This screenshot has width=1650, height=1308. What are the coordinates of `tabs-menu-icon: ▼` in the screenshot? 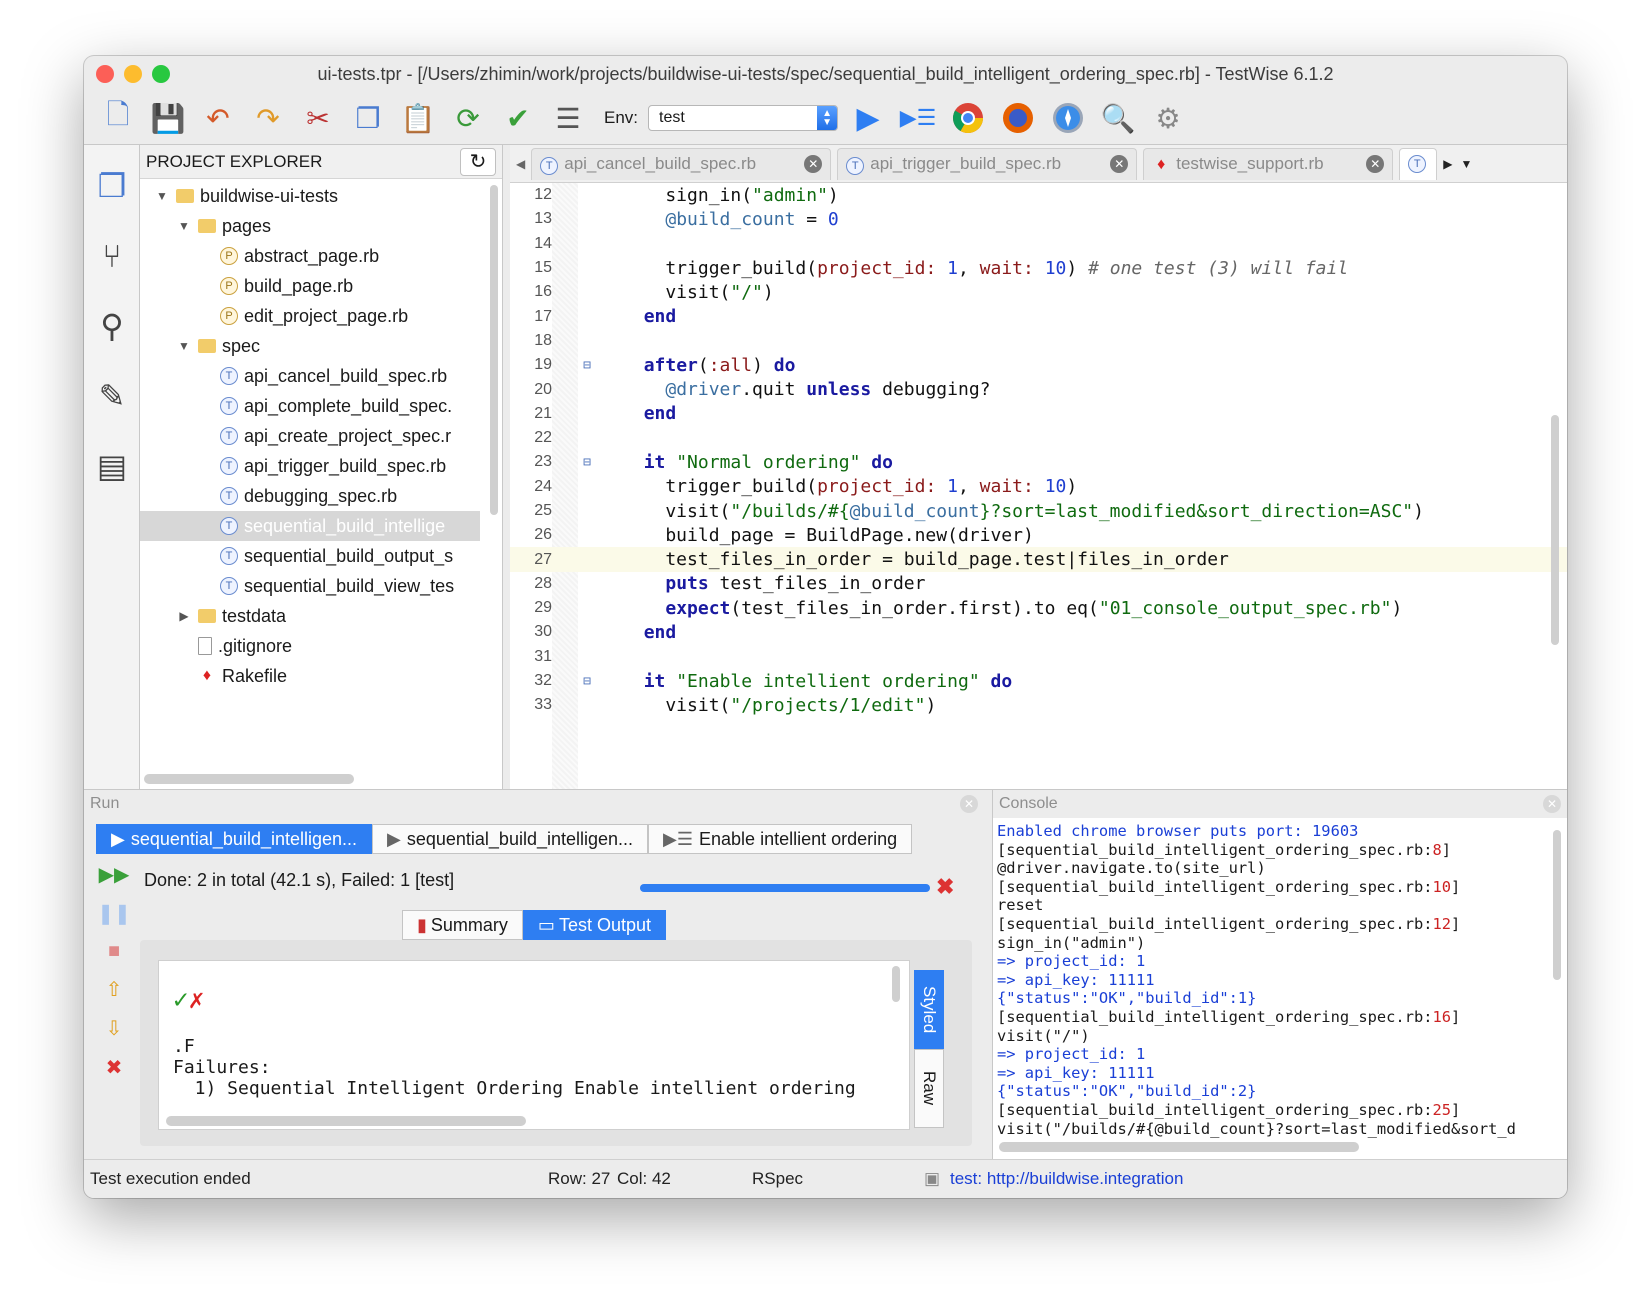 It's located at (1466, 164).